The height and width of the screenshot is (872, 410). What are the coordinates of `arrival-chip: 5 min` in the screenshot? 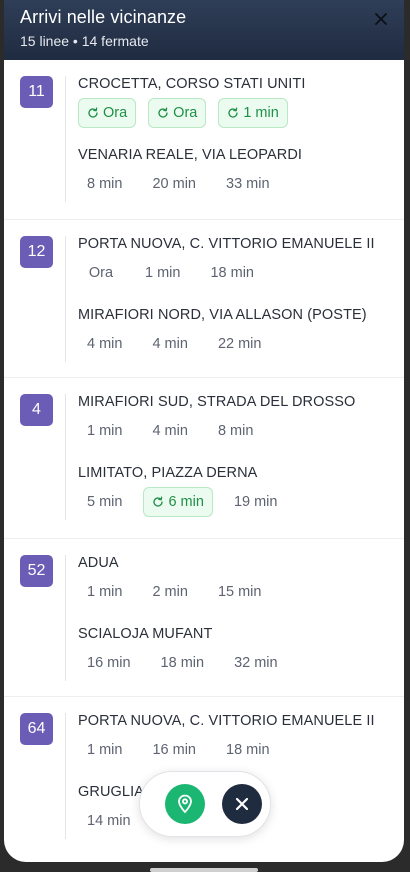 It's located at (104, 502).